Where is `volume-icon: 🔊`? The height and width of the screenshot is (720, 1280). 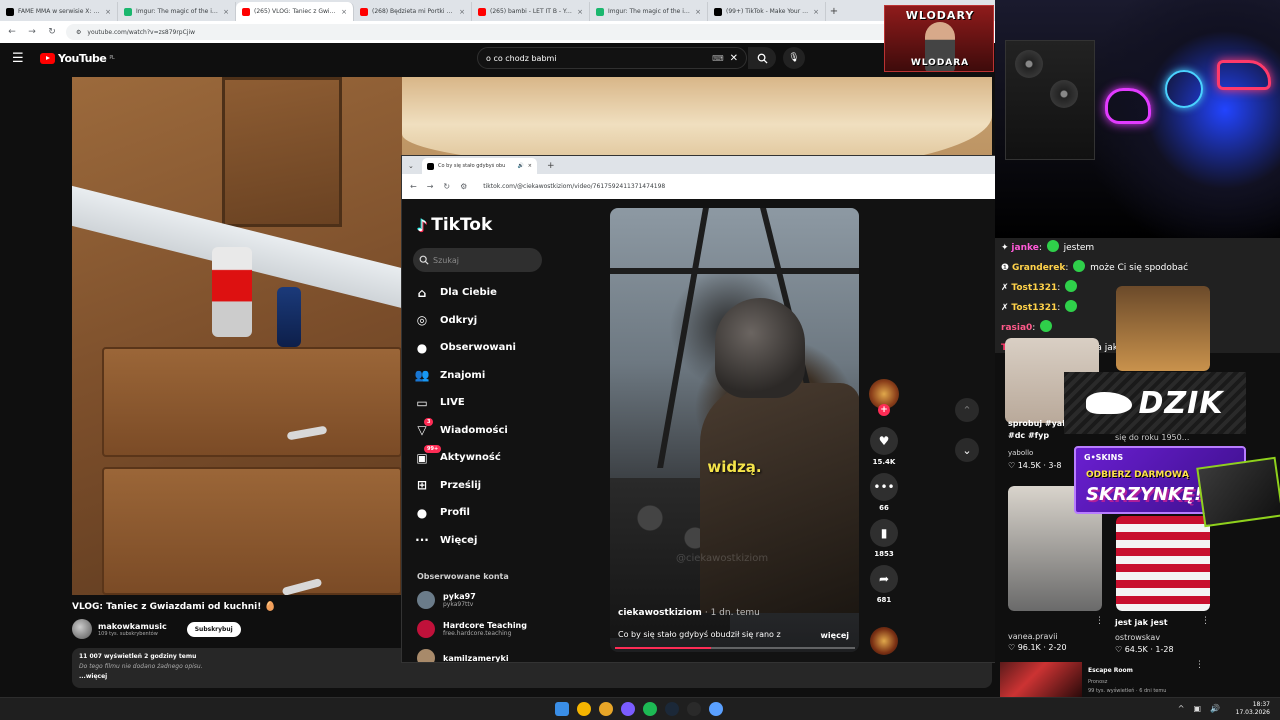
volume-icon: 🔊 is located at coordinates (1215, 708).